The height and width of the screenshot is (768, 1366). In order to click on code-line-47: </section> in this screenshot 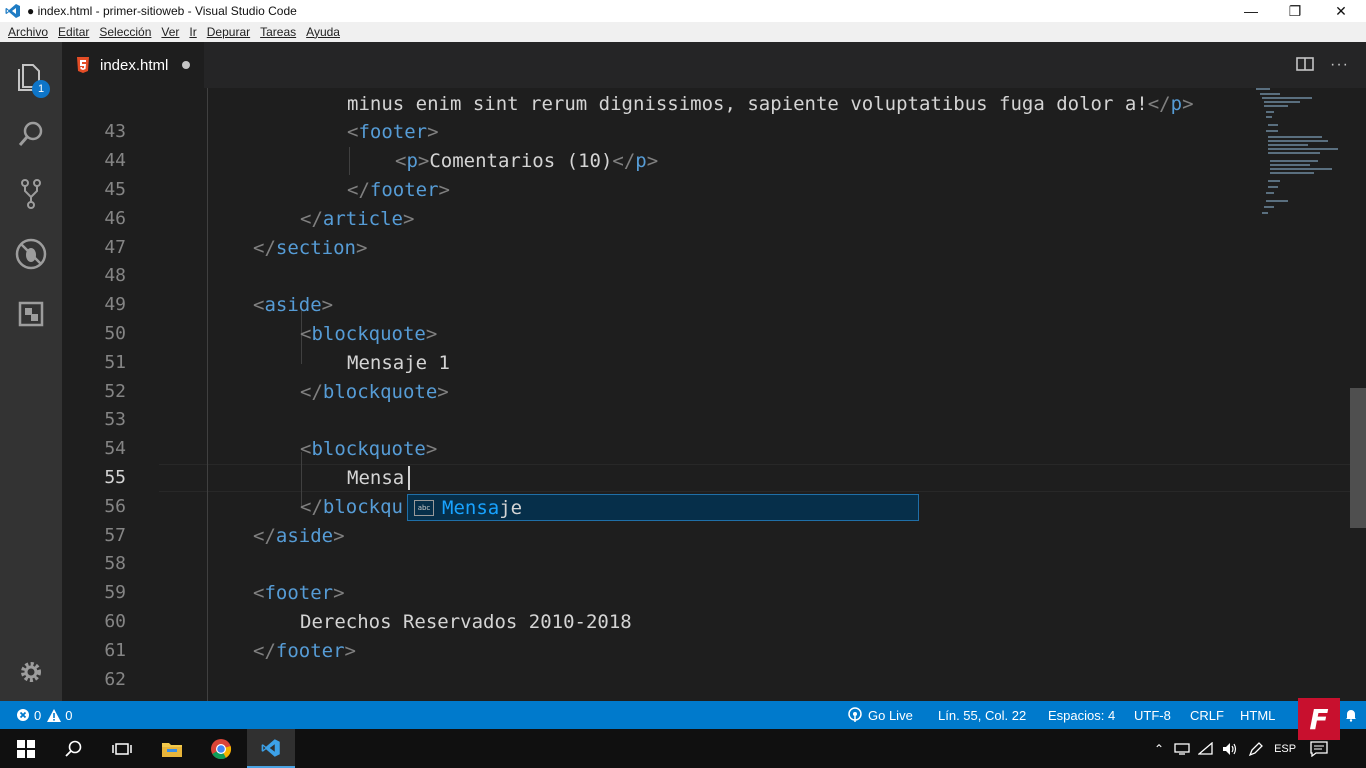, I will do `click(310, 248)`.